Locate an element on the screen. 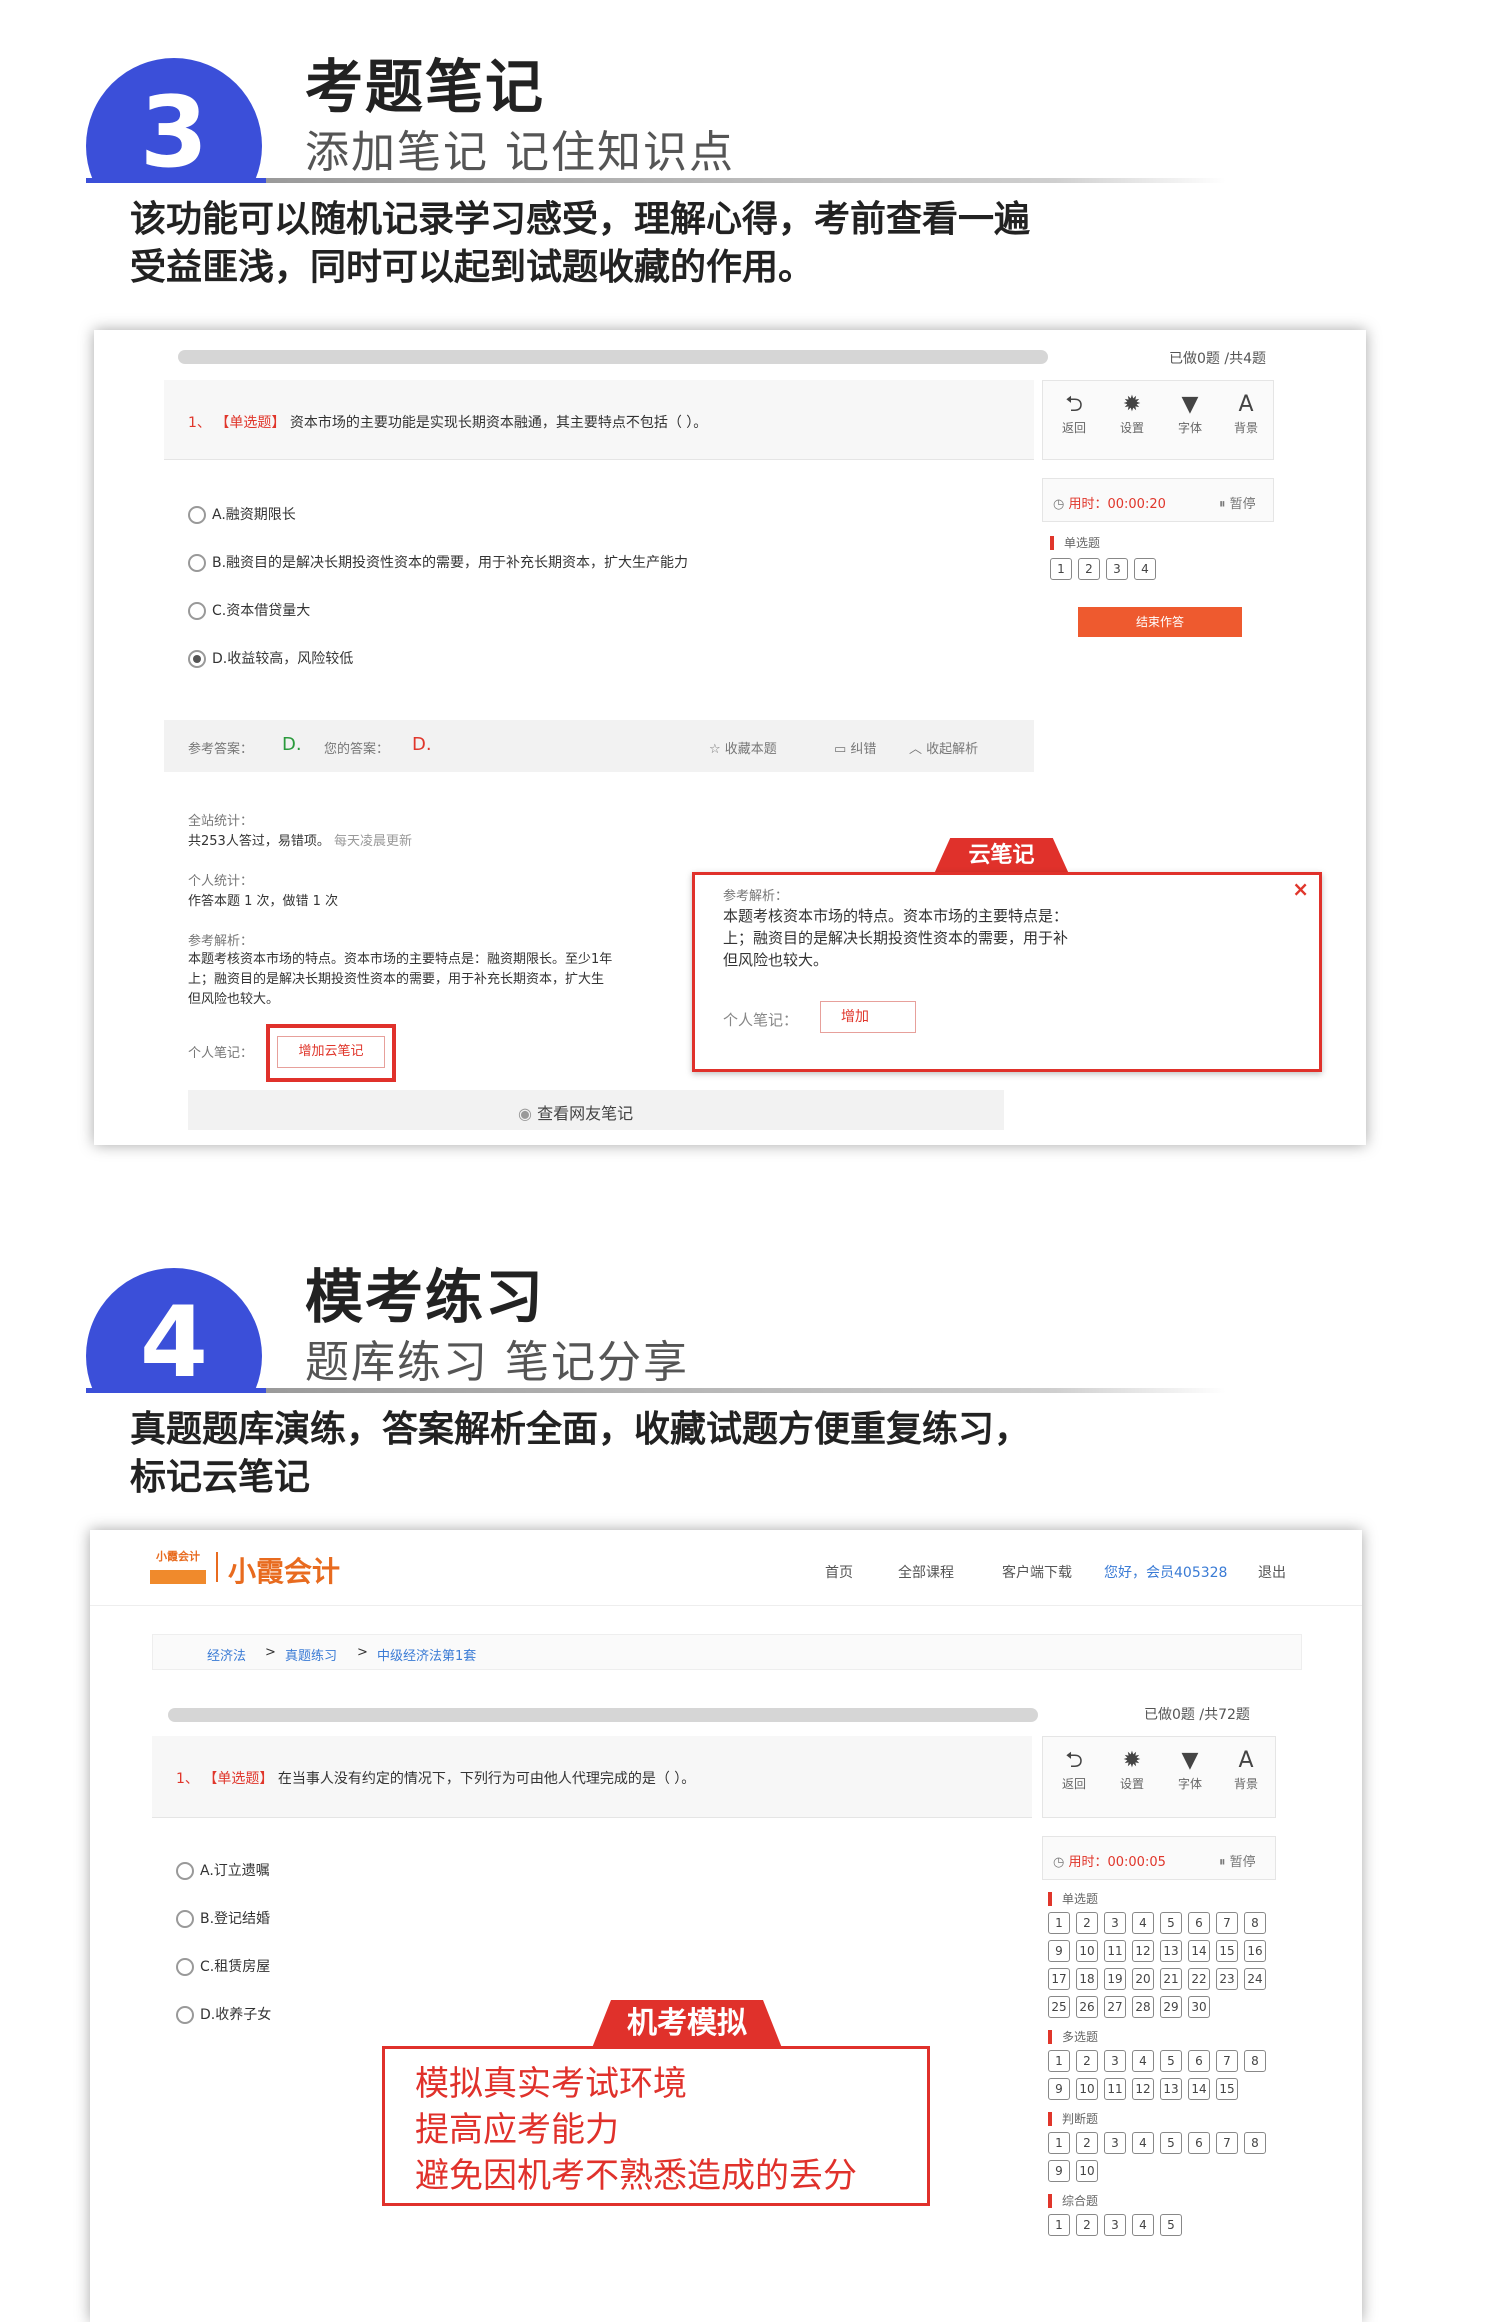  background-button: A 背景 is located at coordinates (1246, 1769).